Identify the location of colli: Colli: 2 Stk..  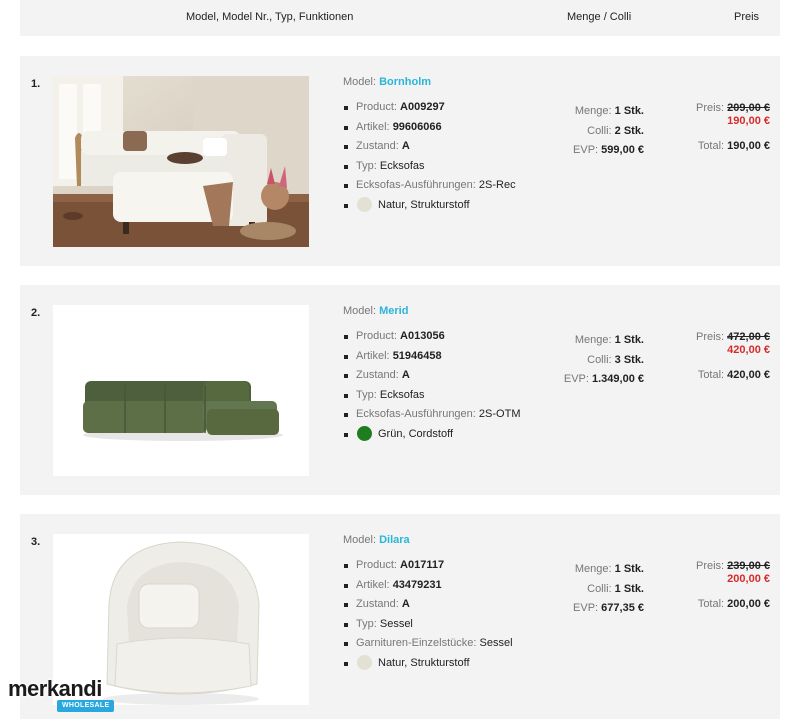
(615, 130).